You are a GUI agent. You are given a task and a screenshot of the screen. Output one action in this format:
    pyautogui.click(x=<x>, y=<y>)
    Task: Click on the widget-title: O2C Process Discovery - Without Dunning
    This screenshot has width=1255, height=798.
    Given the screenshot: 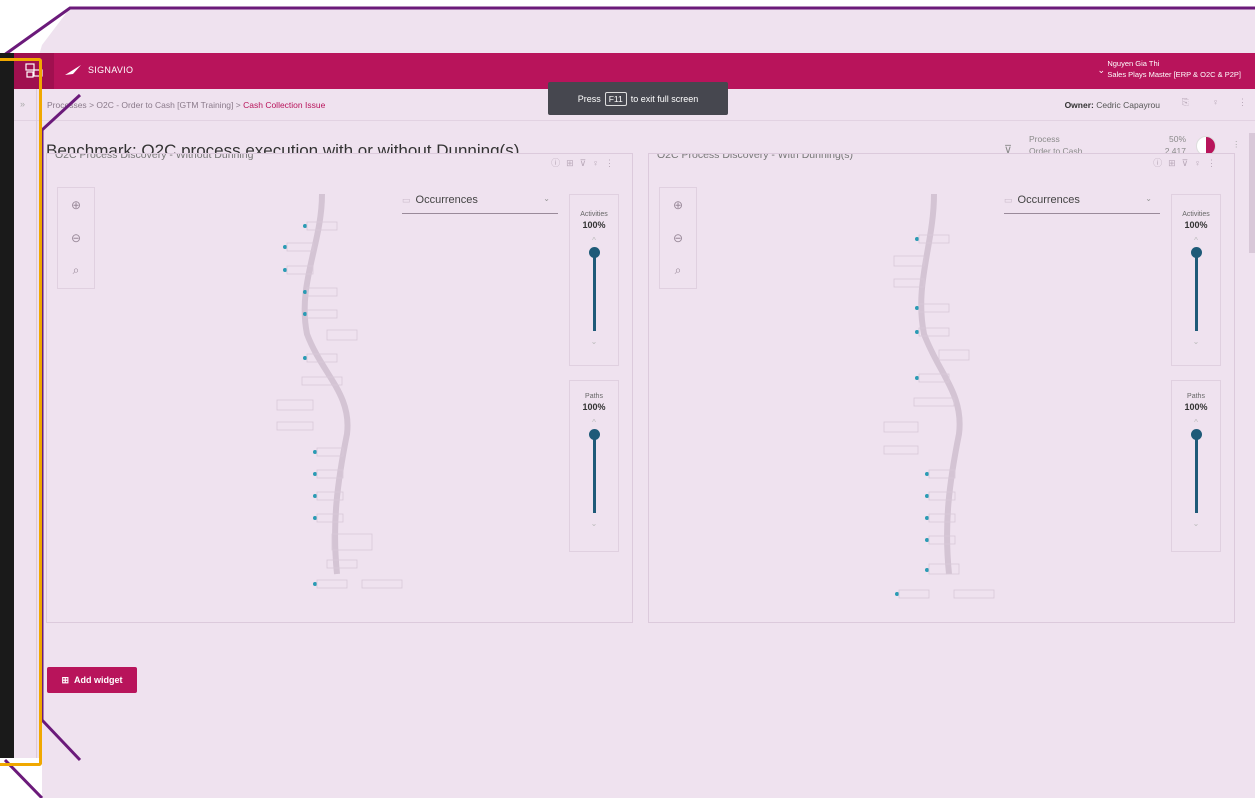 What is the action you would take?
    pyautogui.click(x=154, y=157)
    